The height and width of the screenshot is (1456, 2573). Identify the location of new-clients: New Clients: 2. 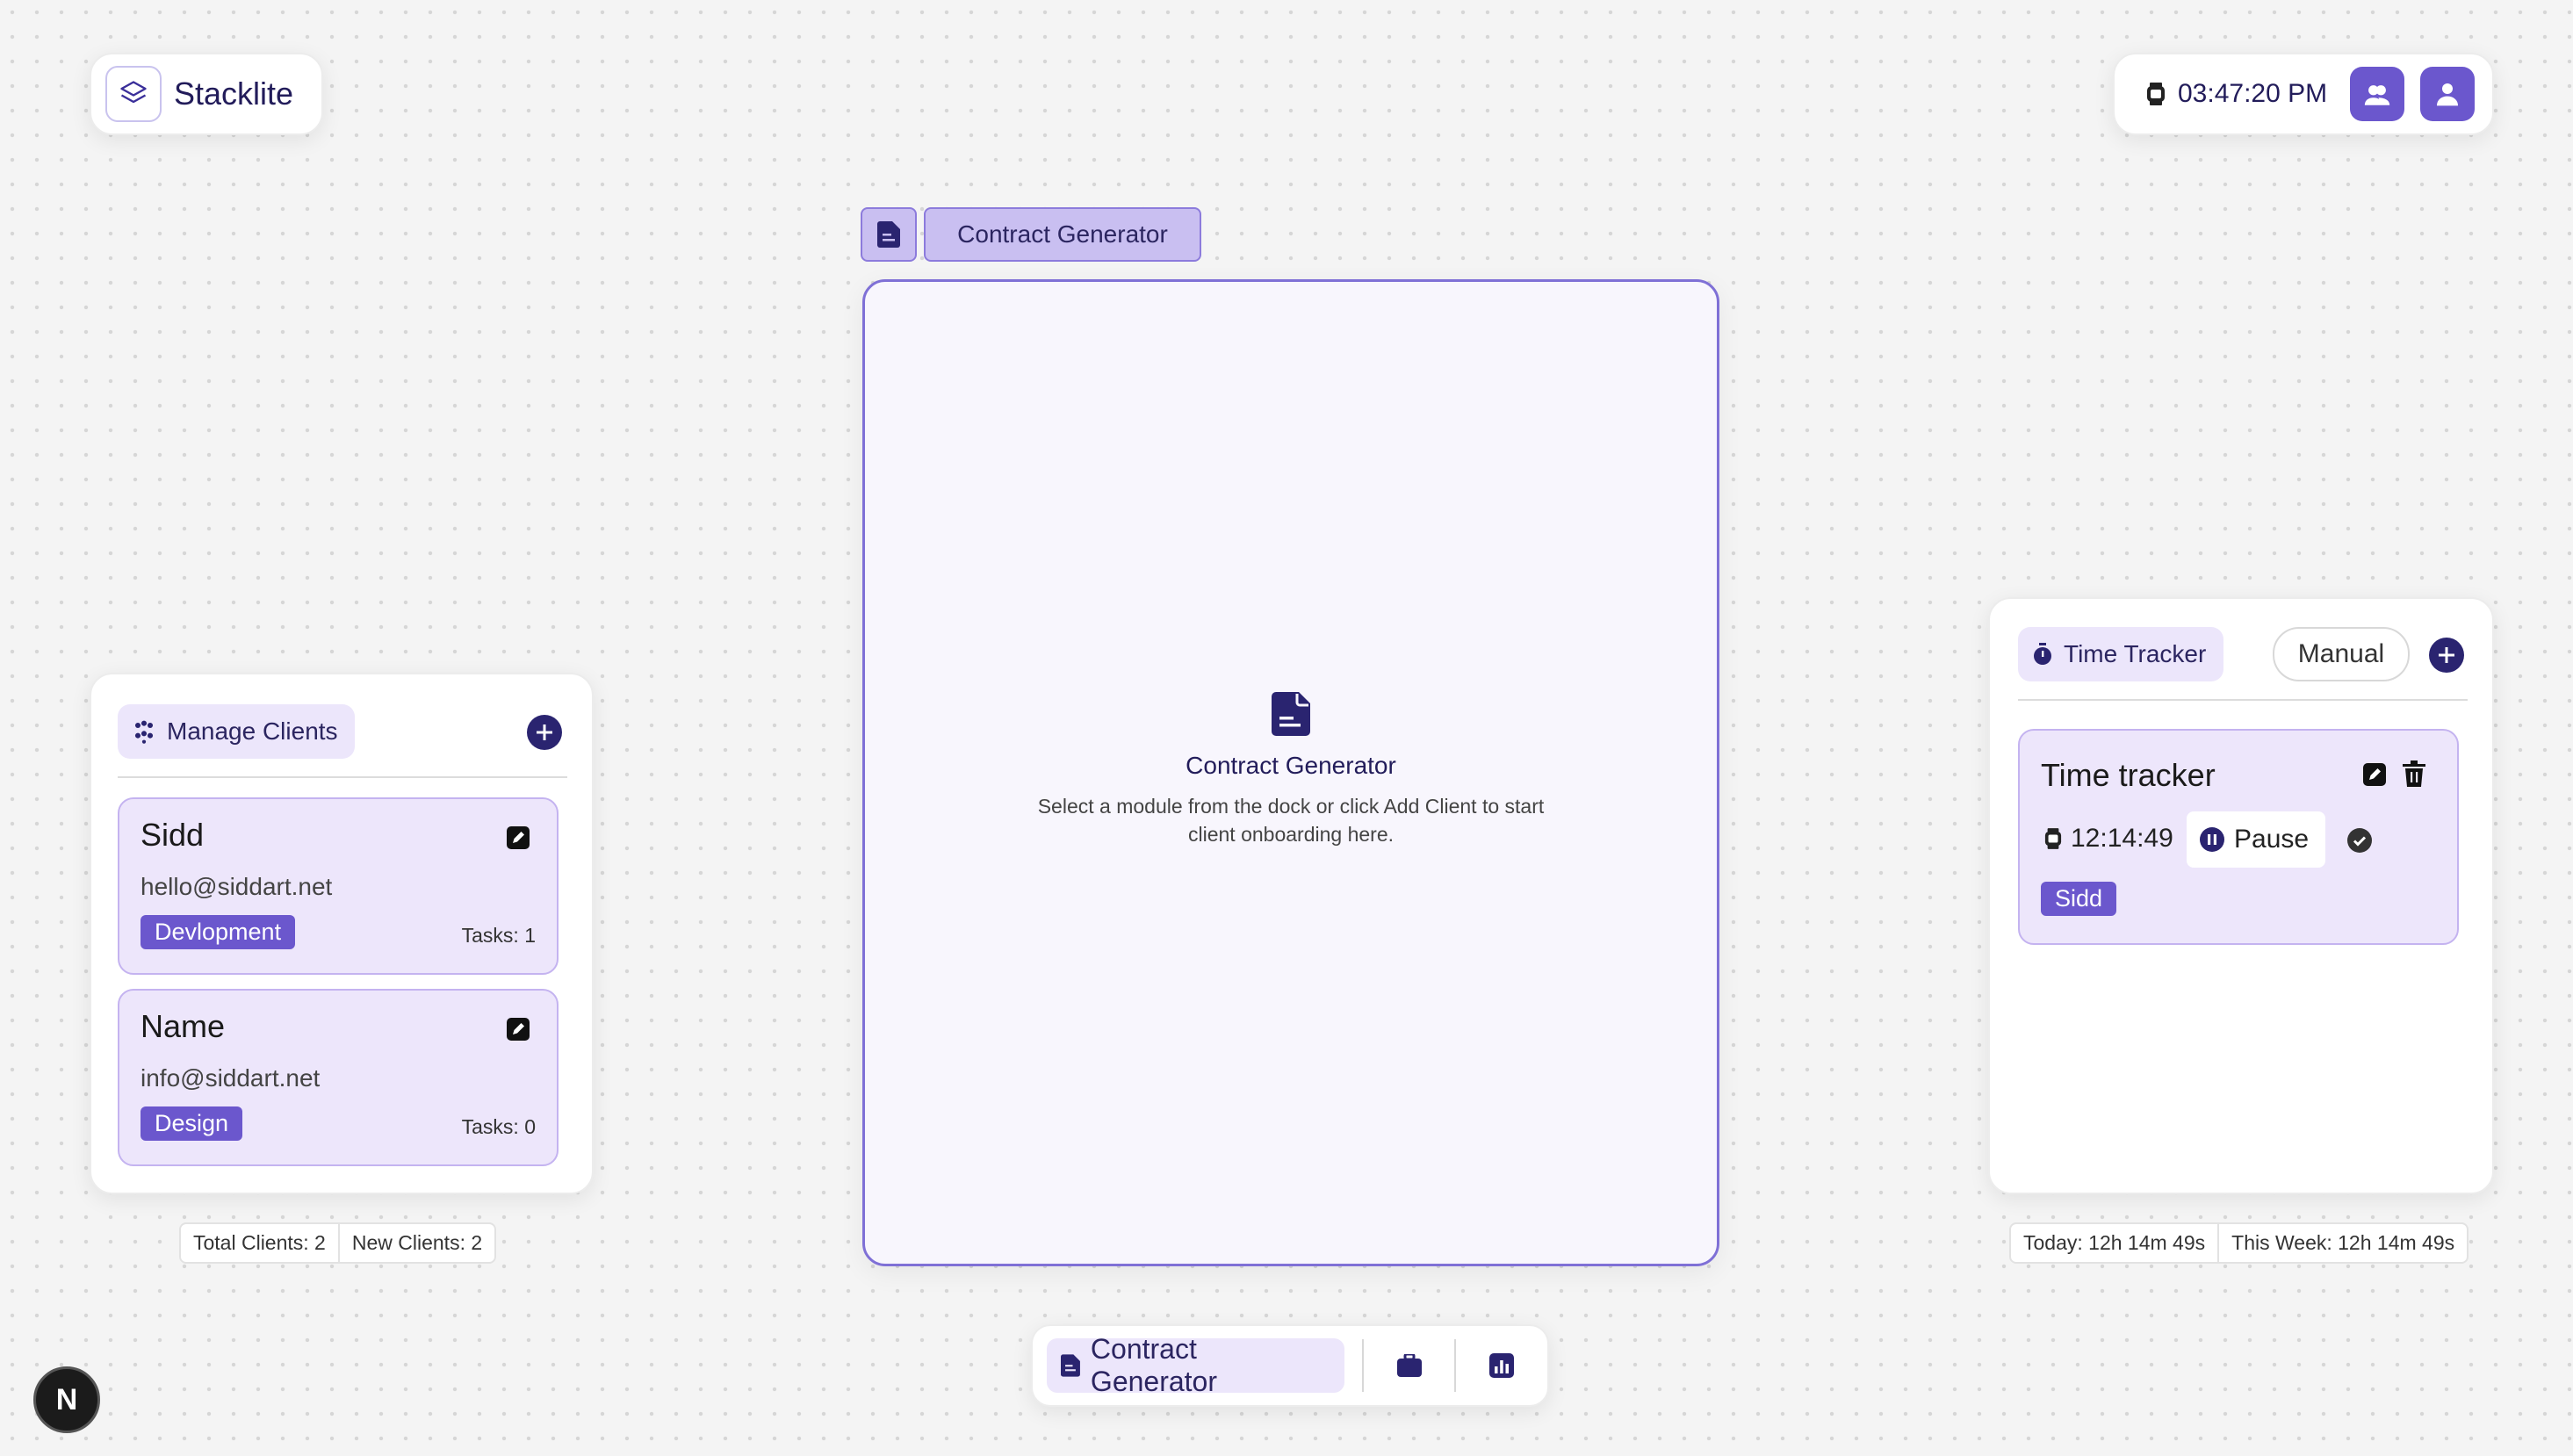
(415, 1243).